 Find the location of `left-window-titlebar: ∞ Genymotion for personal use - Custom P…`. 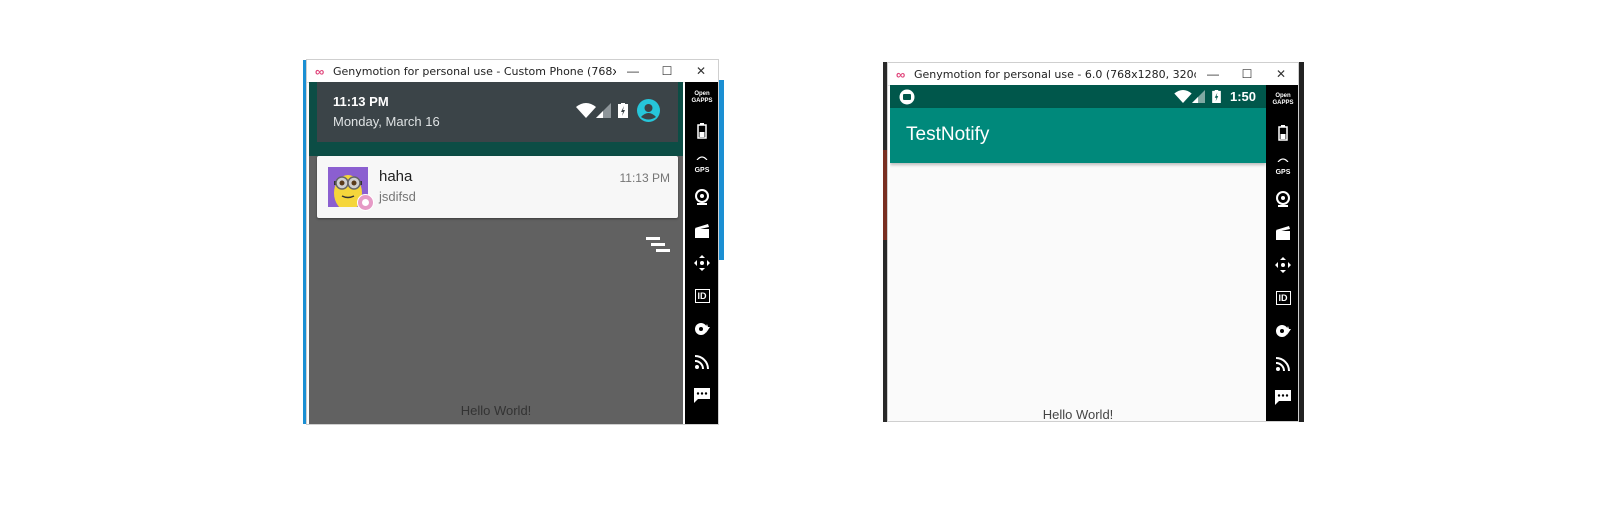

left-window-titlebar: ∞ Genymotion for personal use - Custom P… is located at coordinates (512, 71).